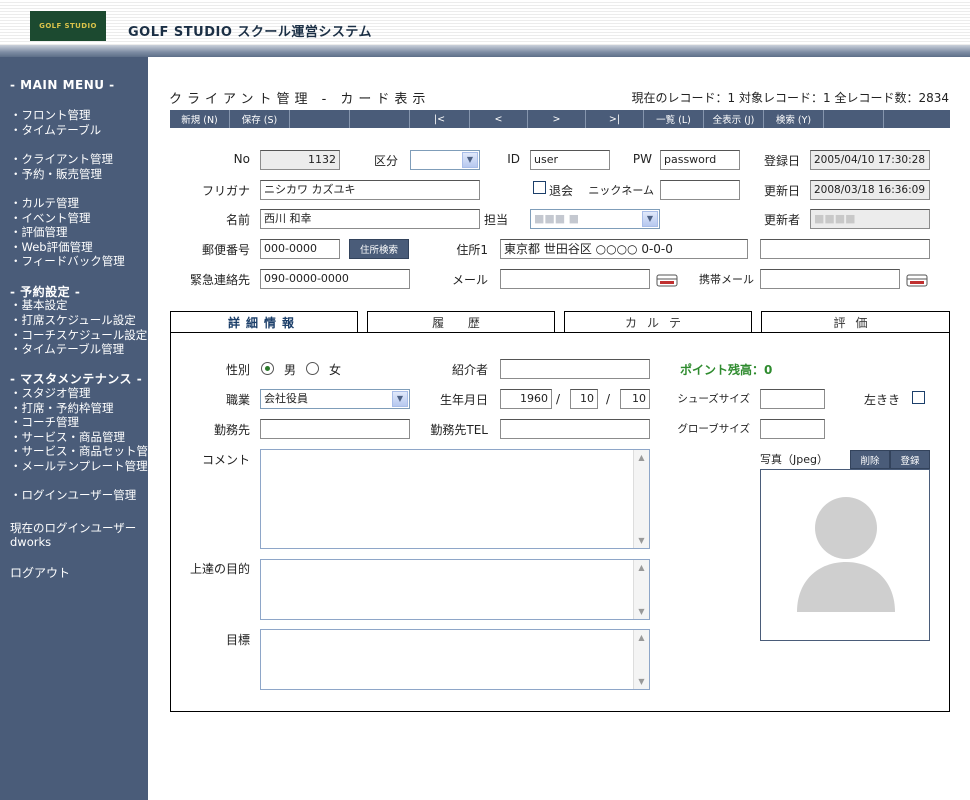  What do you see at coordinates (50, 115) in the screenshot?
I see `sidebar-item-front: ・フロント管理` at bounding box center [50, 115].